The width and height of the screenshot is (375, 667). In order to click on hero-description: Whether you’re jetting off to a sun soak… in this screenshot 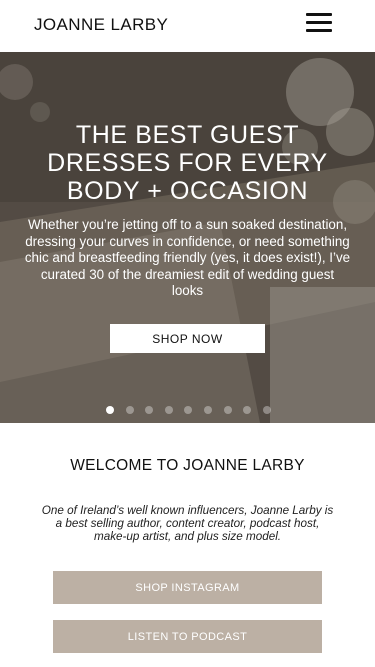, I will do `click(187, 258)`.